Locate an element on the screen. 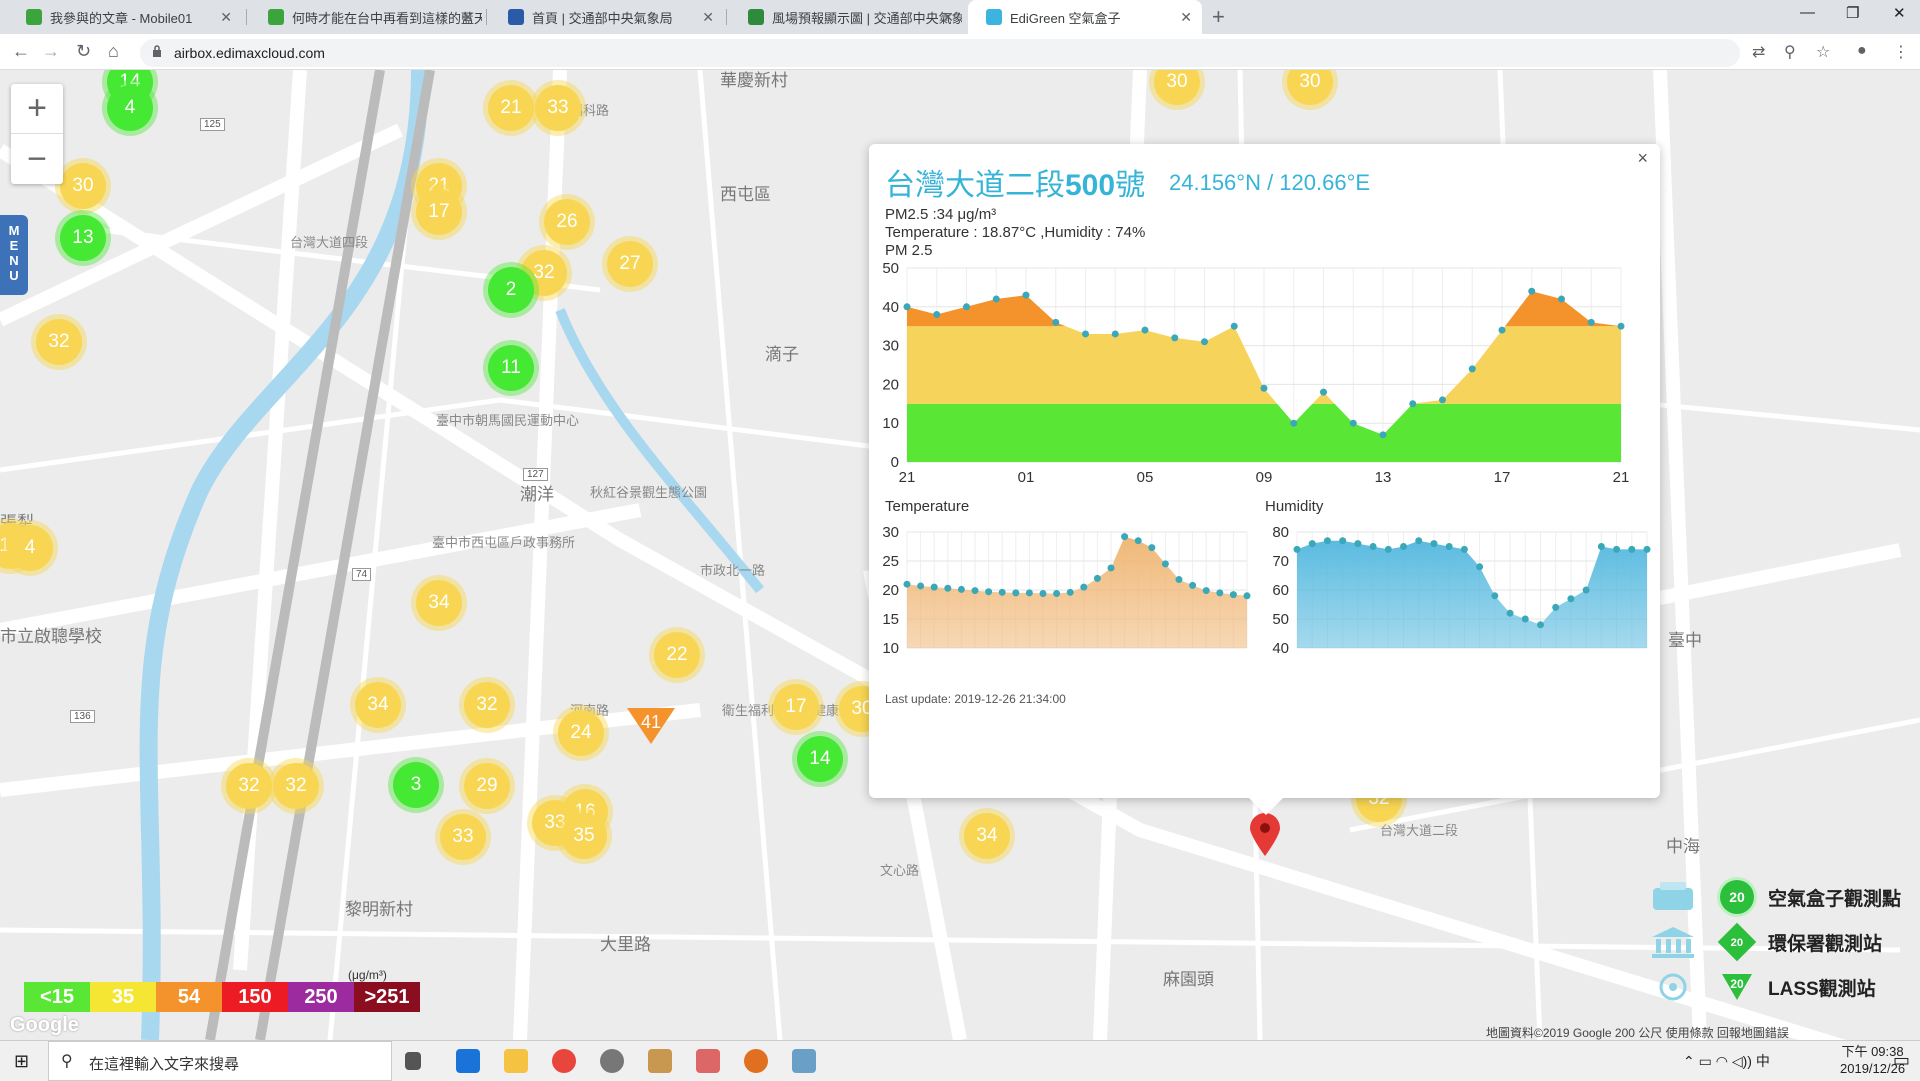  location-pin-icon is located at coordinates (1265, 835).